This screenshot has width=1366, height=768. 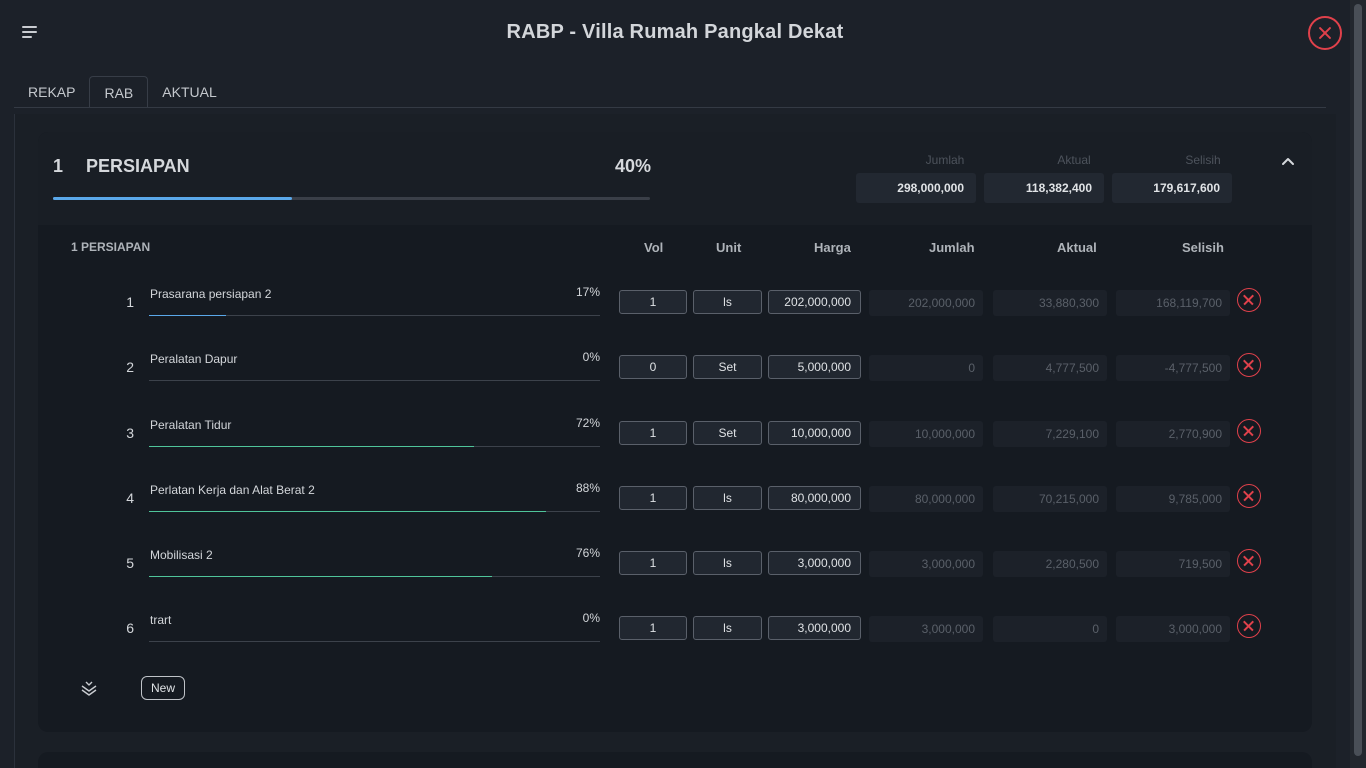 What do you see at coordinates (814, 433) in the screenshot?
I see `harga-input: 10,000,000` at bounding box center [814, 433].